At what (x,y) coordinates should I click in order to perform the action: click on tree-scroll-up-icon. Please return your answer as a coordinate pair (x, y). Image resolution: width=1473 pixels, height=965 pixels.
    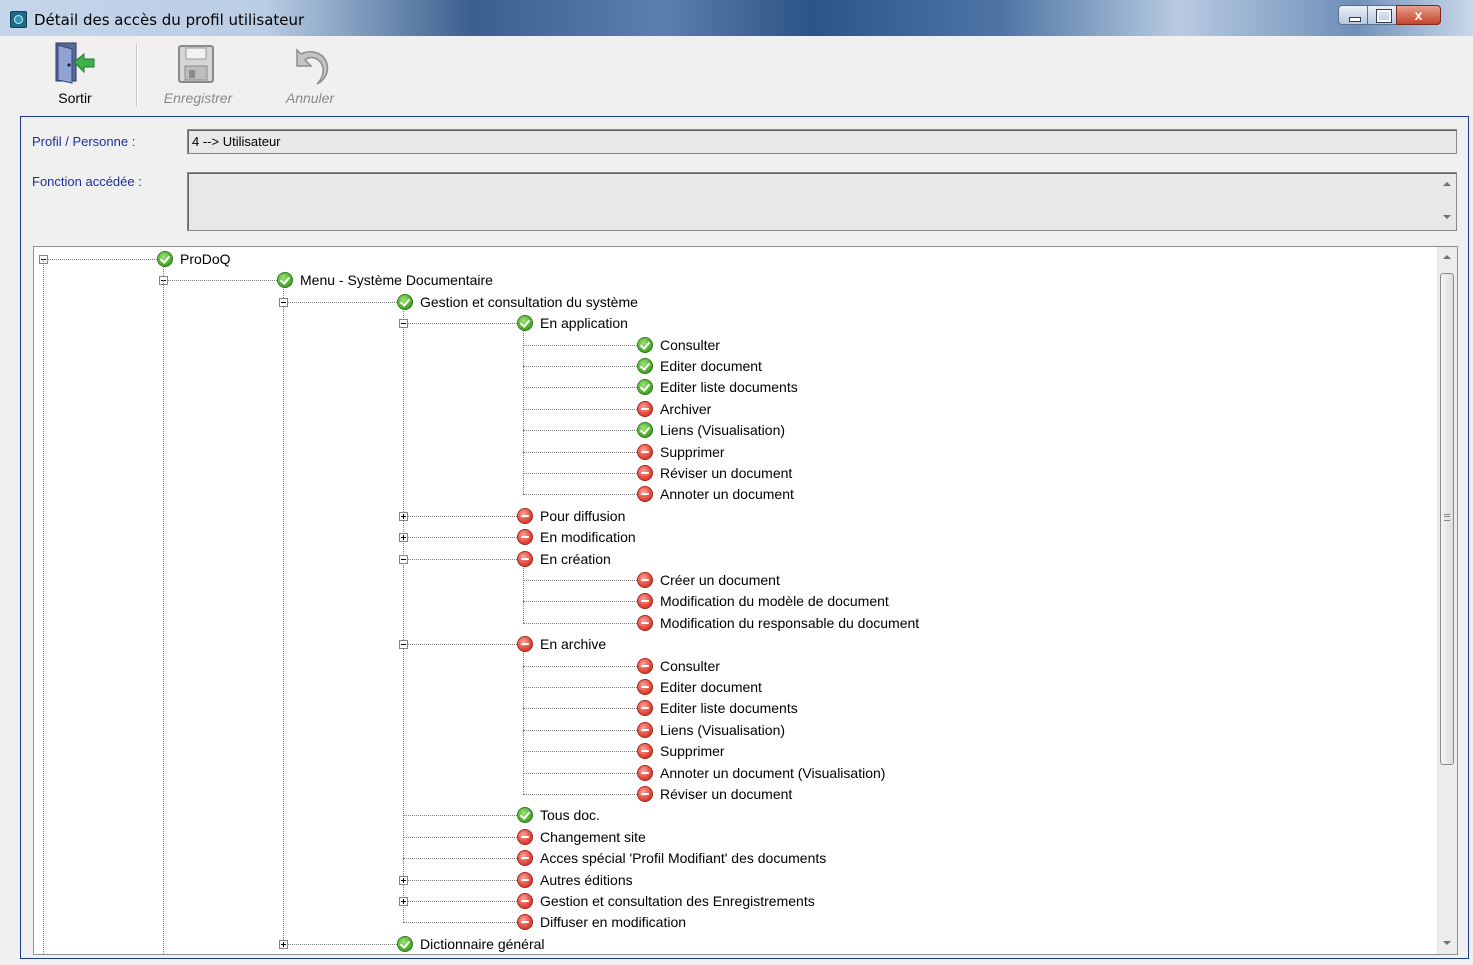
    Looking at the image, I should click on (1447, 257).